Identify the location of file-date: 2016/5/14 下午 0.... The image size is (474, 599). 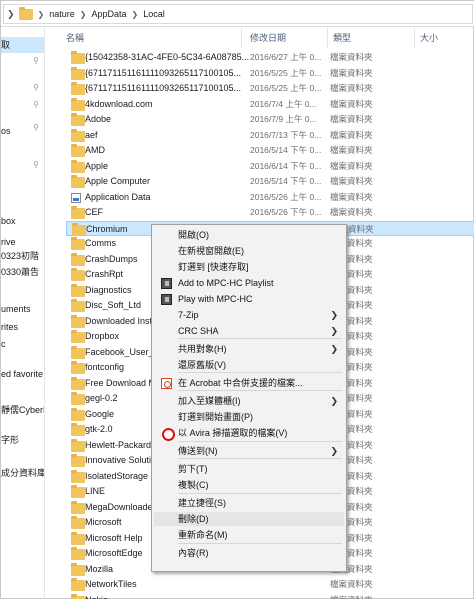
(286, 181).